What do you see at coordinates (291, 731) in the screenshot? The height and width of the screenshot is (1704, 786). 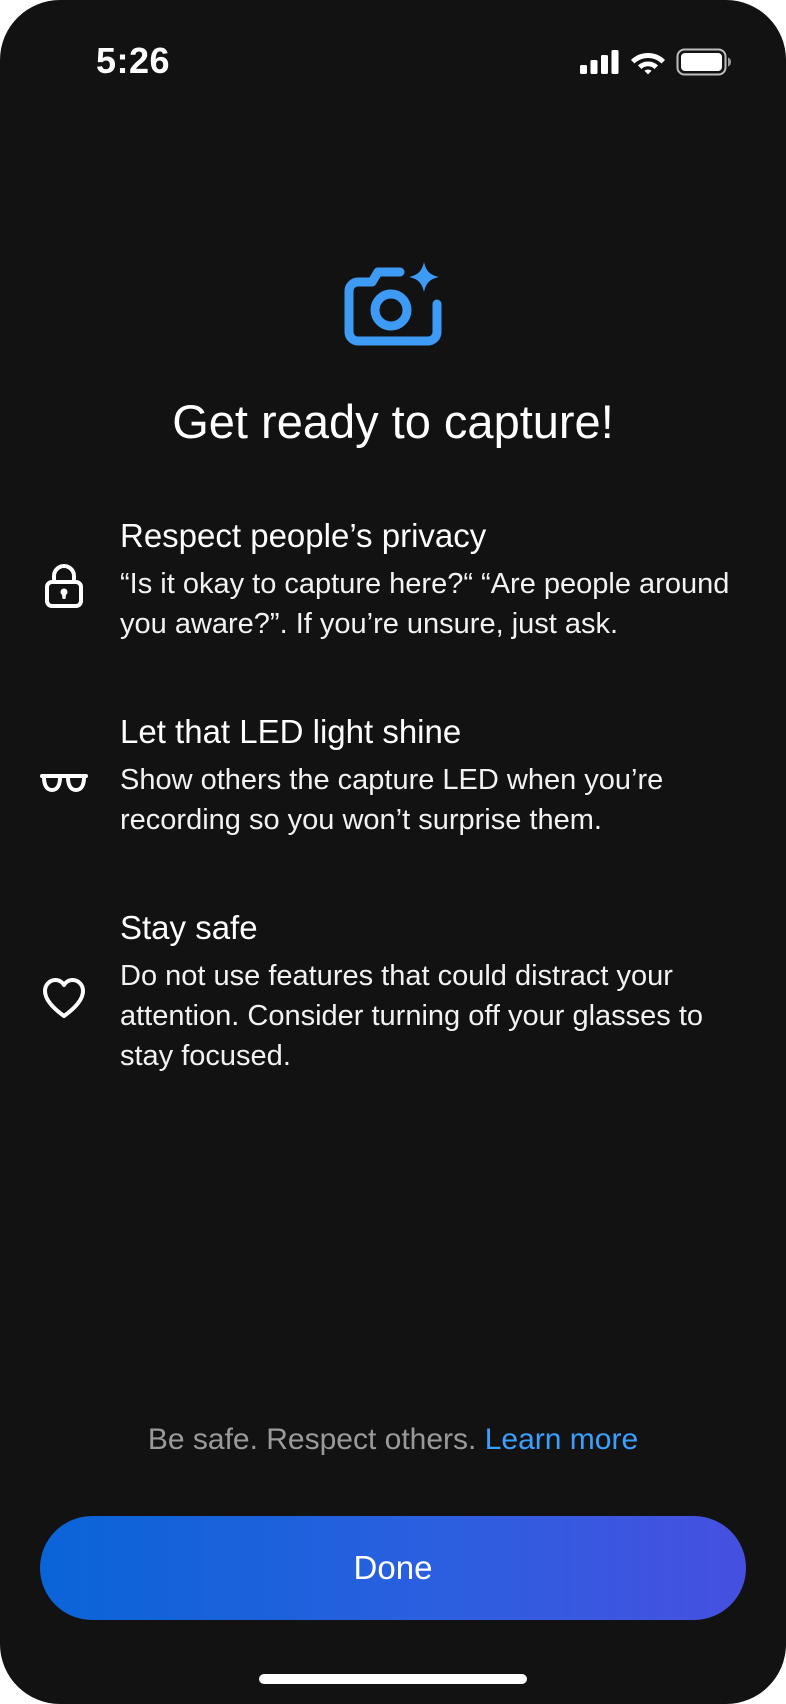 I see `guideline-title: Let that LED light shine` at bounding box center [291, 731].